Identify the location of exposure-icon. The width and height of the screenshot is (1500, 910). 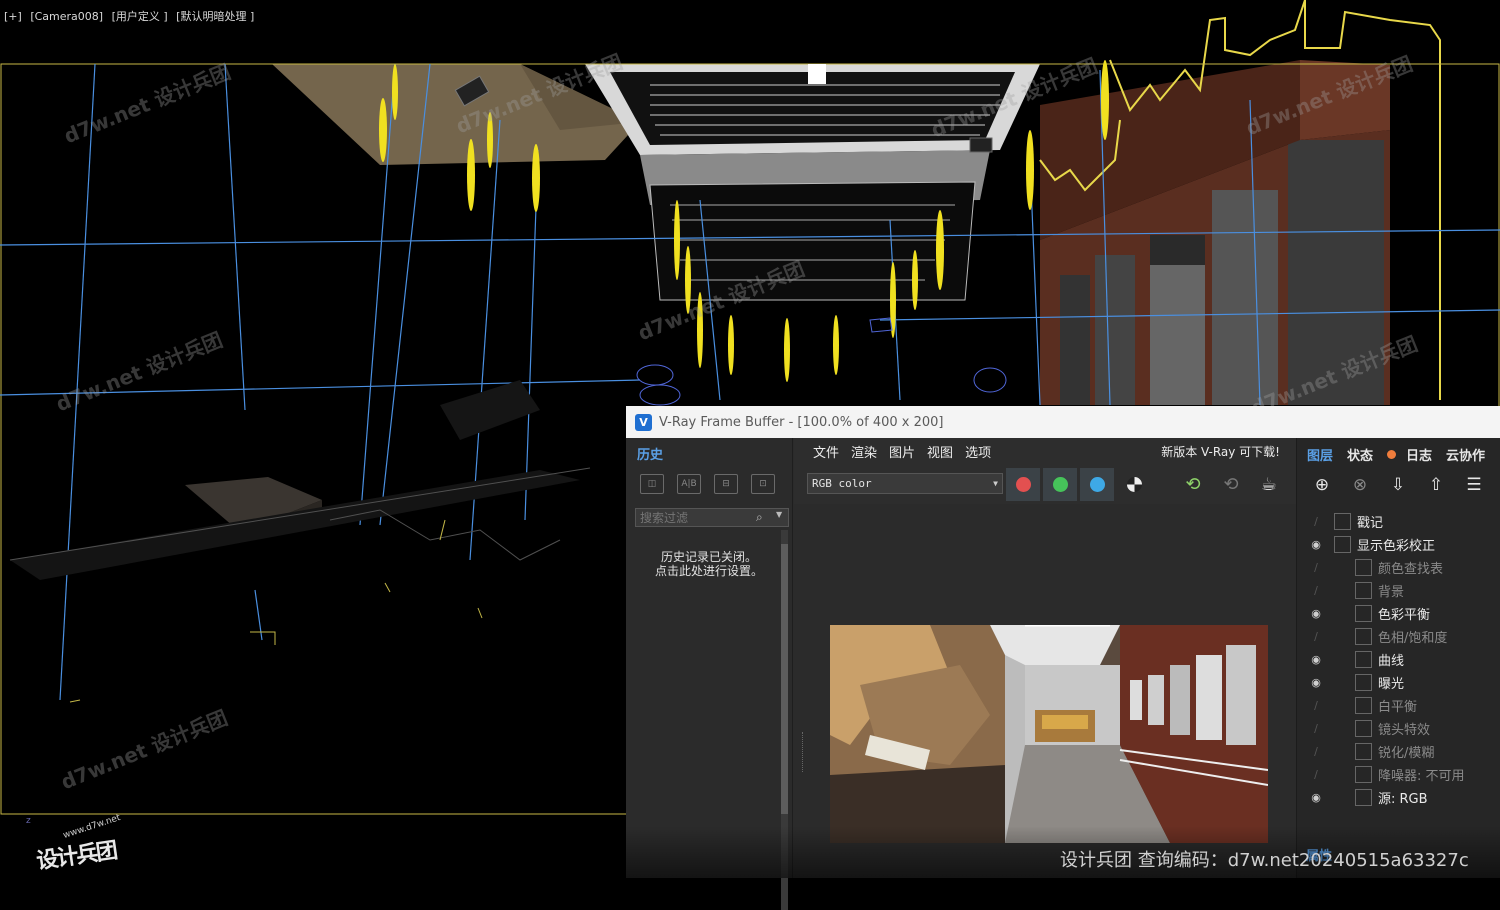
(1363, 682).